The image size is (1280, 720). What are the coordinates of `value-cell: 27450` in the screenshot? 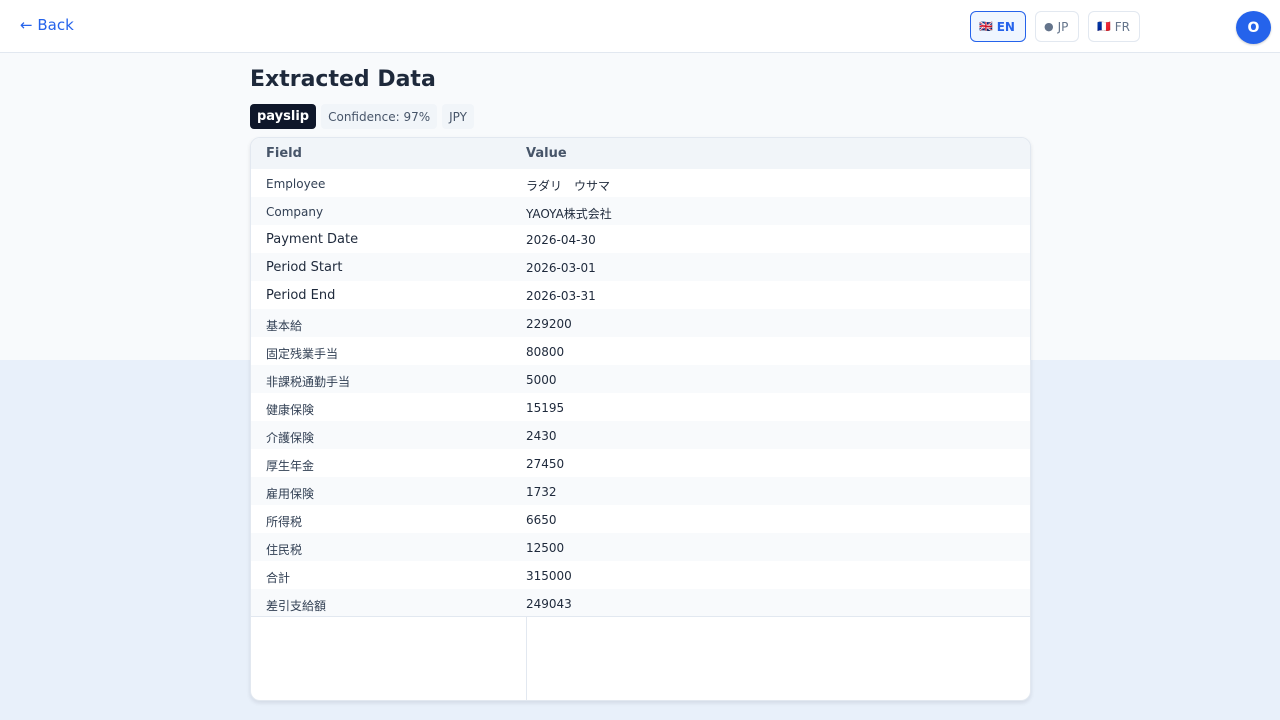 It's located at (545, 464).